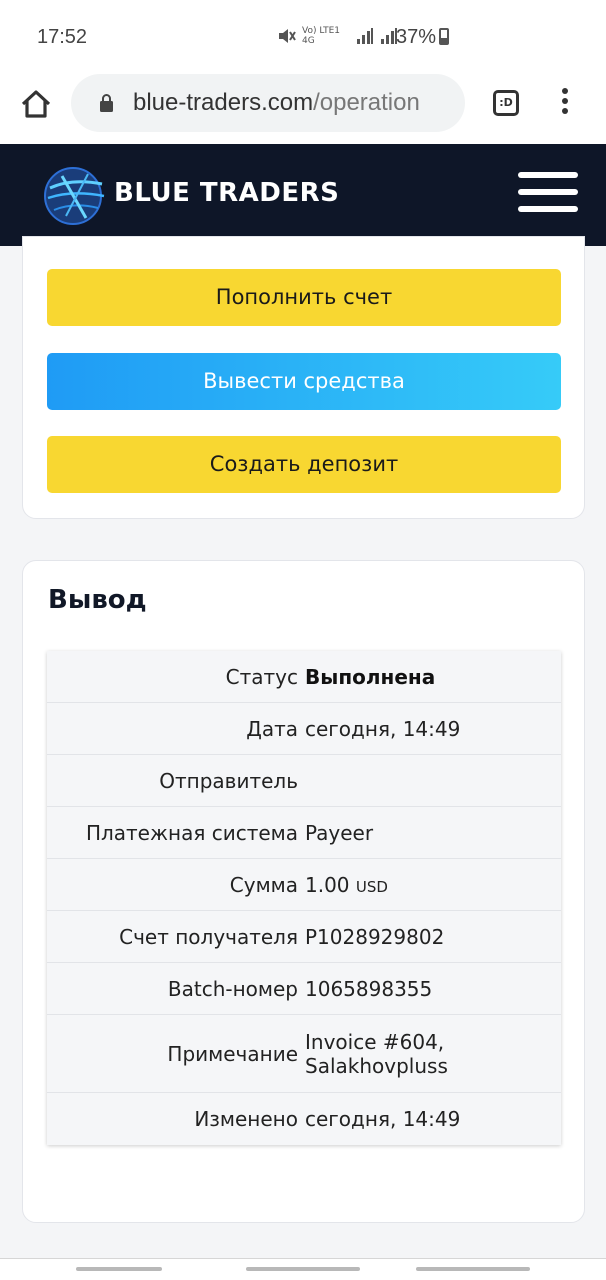 The height and width of the screenshot is (1280, 606). I want to click on detail-row-note: Примечание Invoice #604, Salakhovpluss, so click(304, 1054).